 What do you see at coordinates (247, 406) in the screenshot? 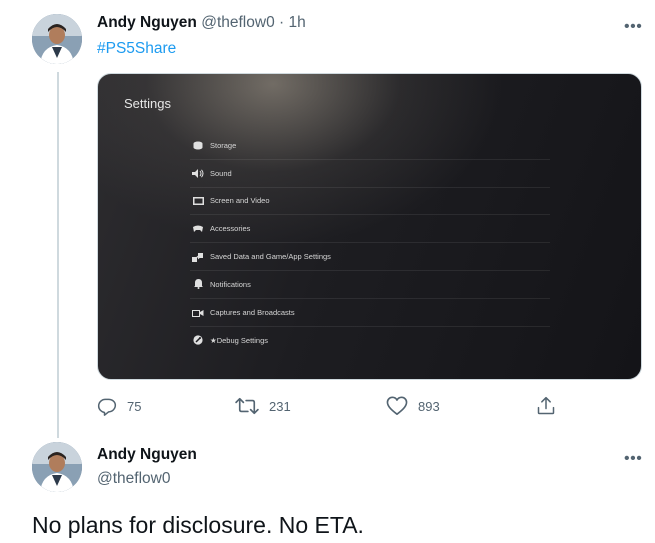
I see `retweet-icon` at bounding box center [247, 406].